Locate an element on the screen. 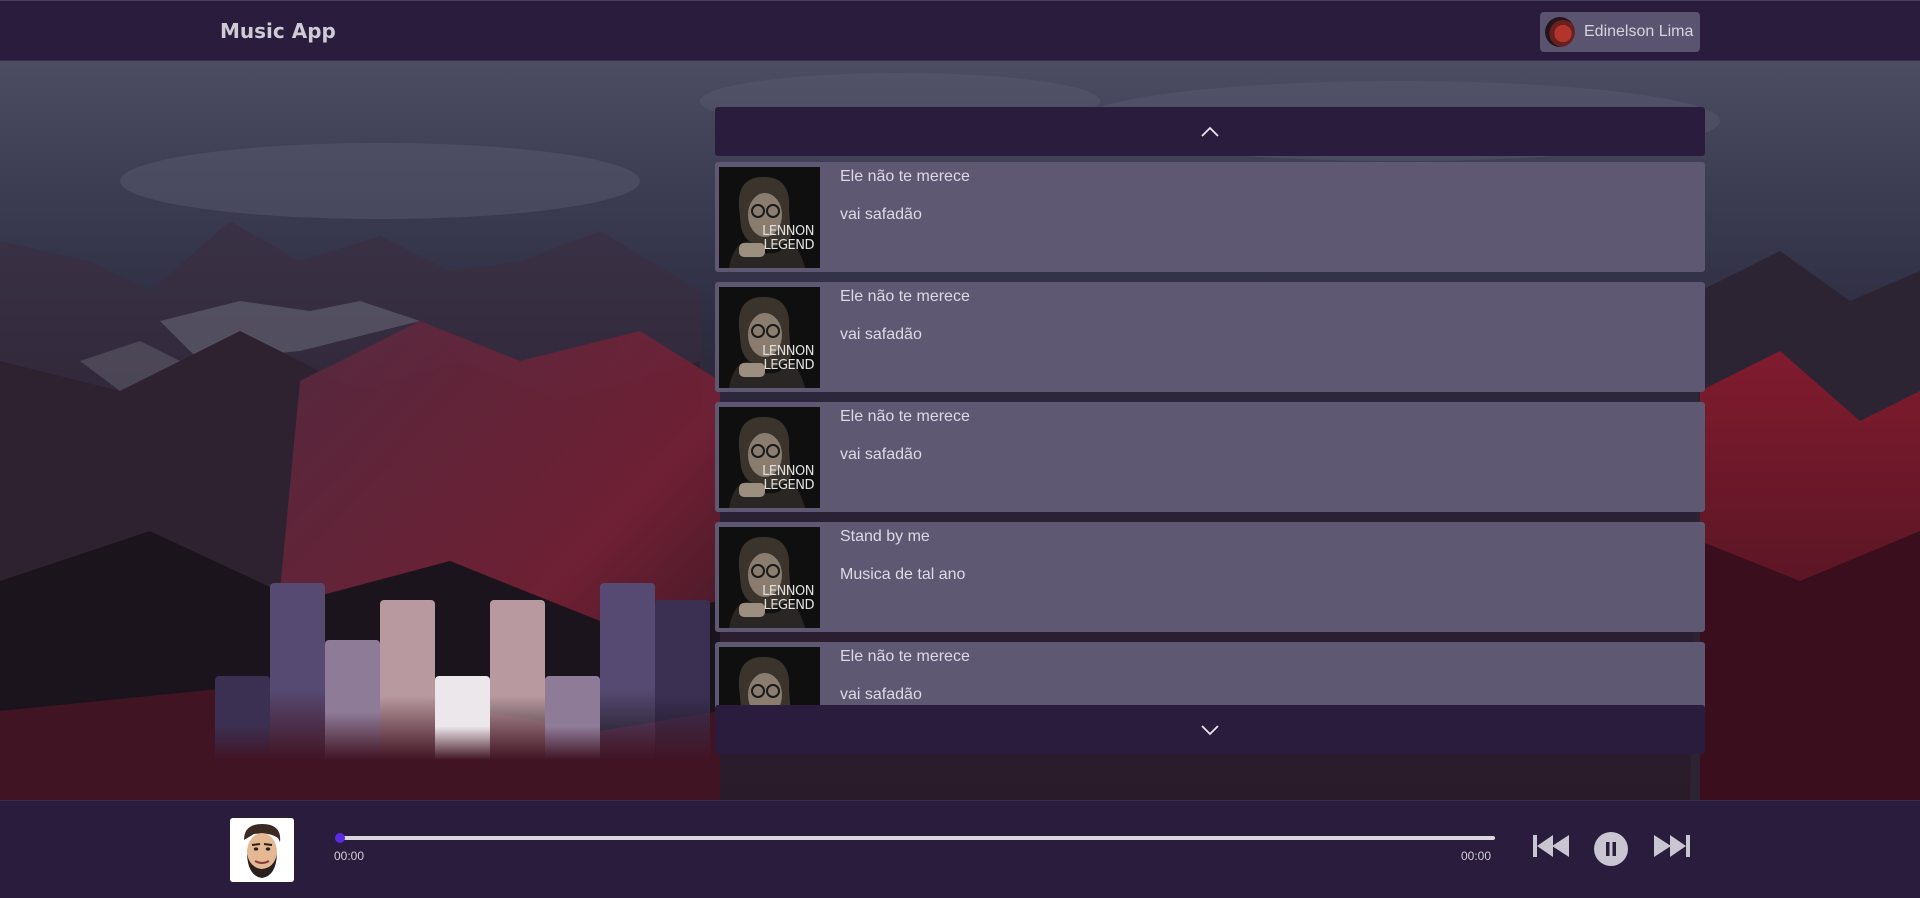  audio-visualizer is located at coordinates (462, 660).